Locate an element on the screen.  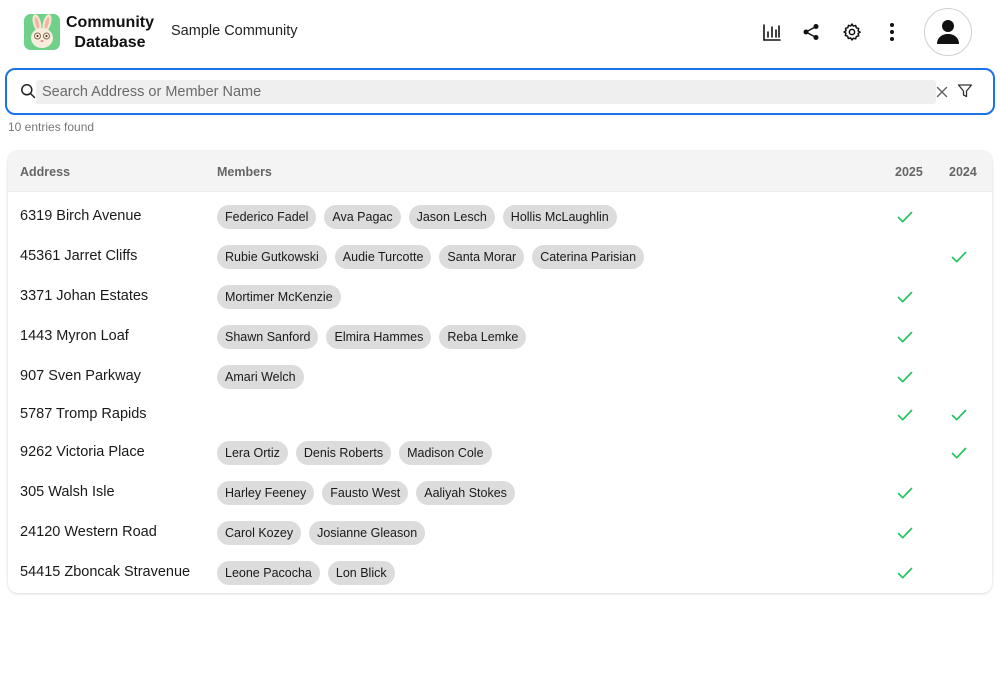
members-cell: Harley Feeney Fausto West Aaliyah Stokes is located at coordinates (366, 493).